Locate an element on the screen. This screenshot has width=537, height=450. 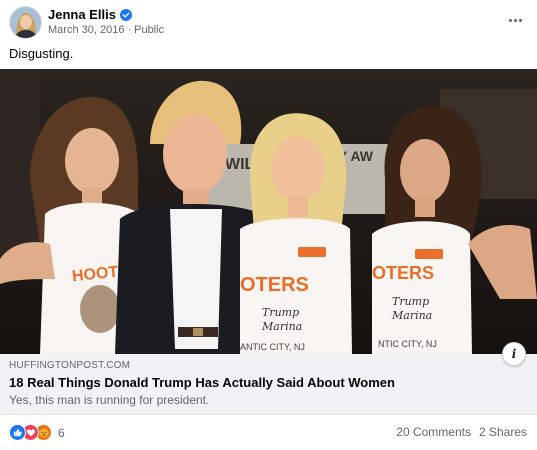
reaction-count: 6 is located at coordinates (61, 432).